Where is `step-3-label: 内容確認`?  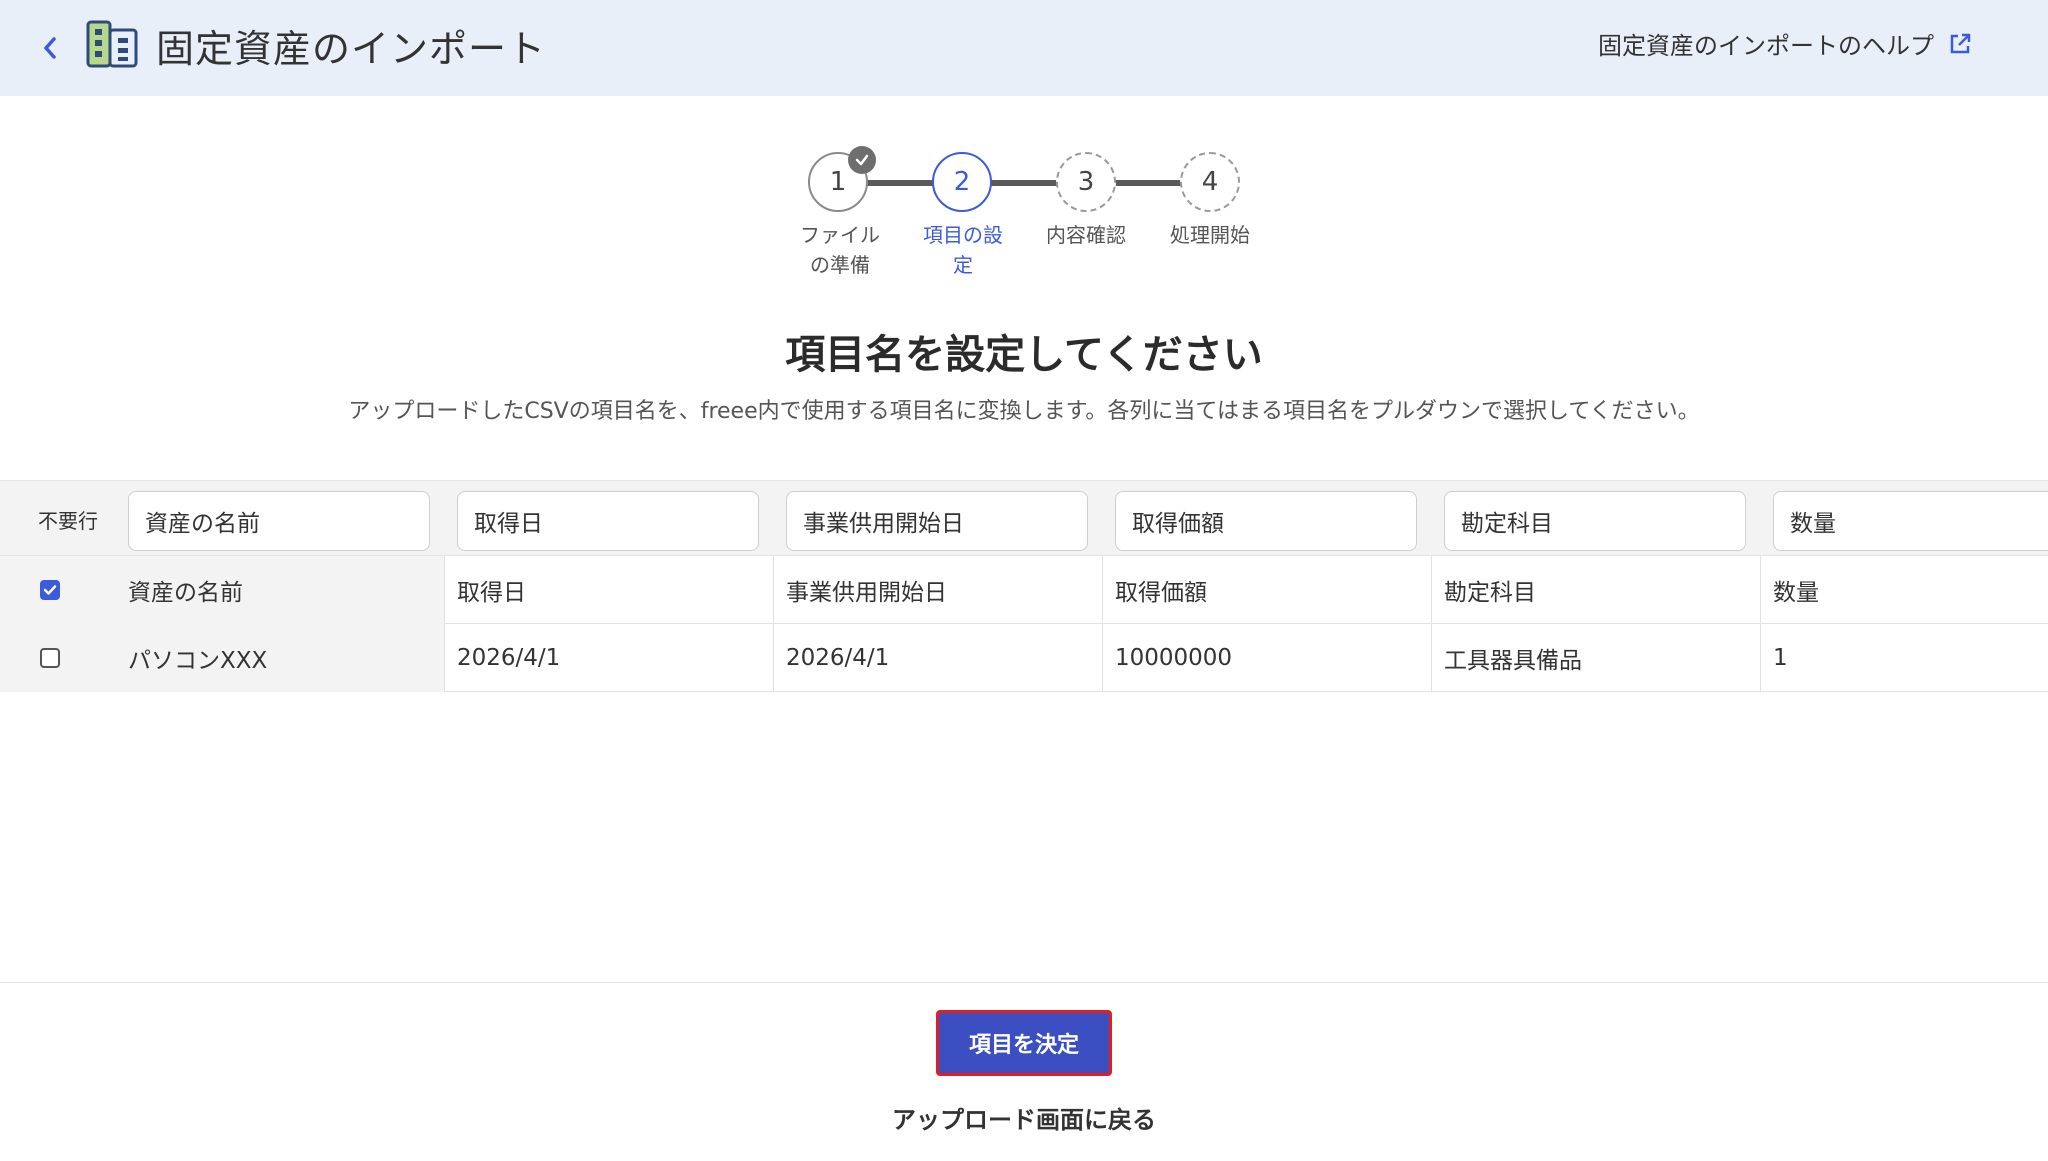
step-3-label: 内容確認 is located at coordinates (1086, 235).